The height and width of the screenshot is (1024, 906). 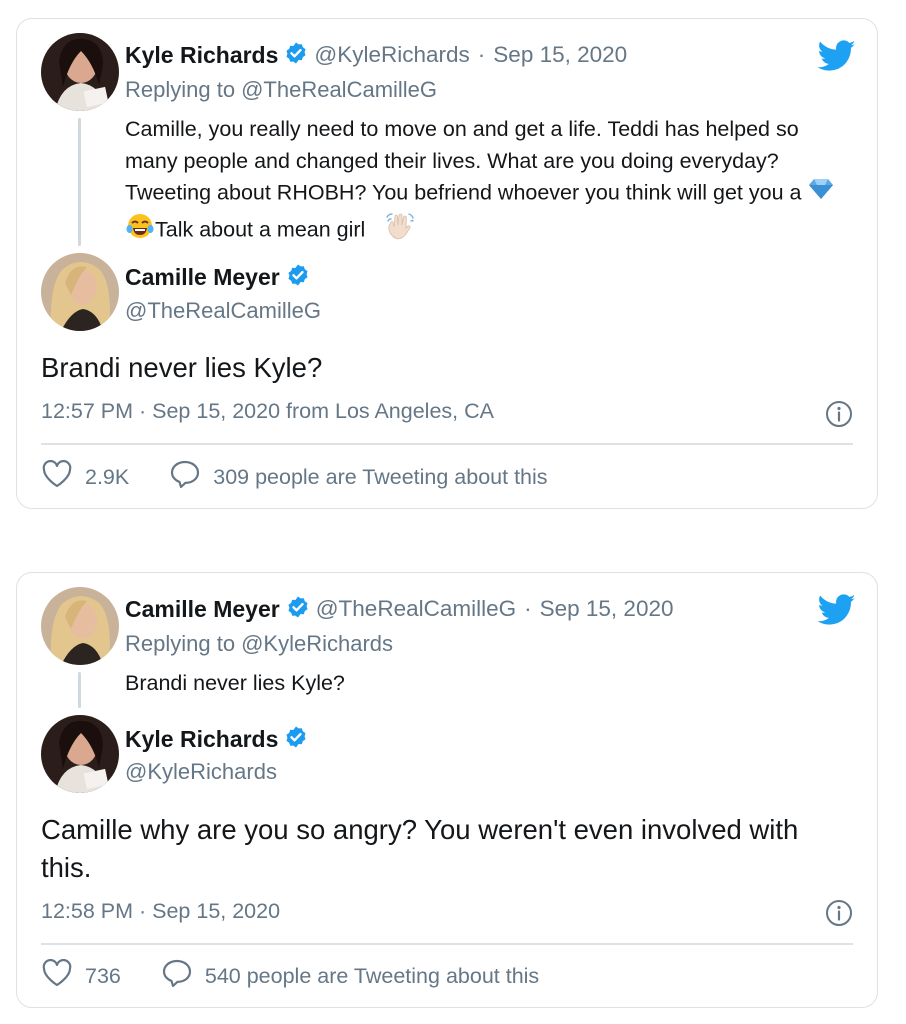 What do you see at coordinates (107, 477) in the screenshot?
I see `like-count: 2.9K` at bounding box center [107, 477].